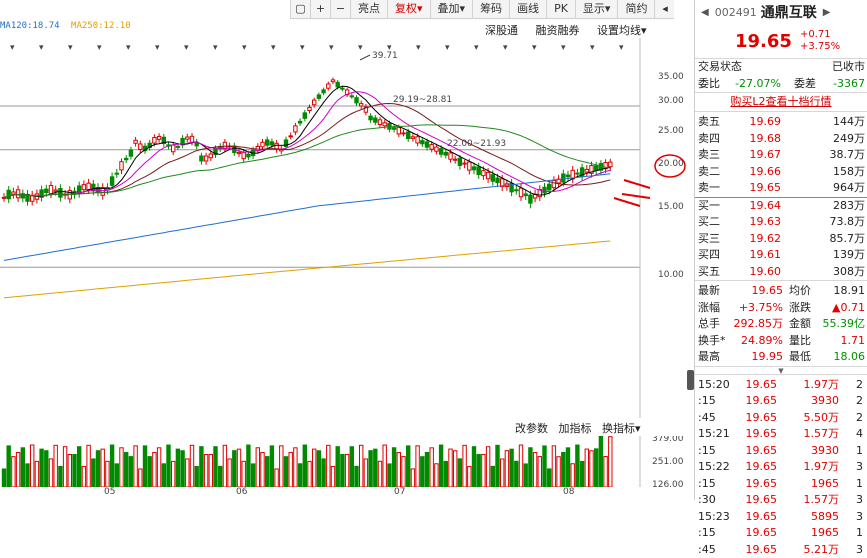 Image resolution: width=867 pixels, height=558 pixels. Describe the element at coordinates (781, 188) in the screenshot. I see `ask-row: 卖一19.65964万` at that location.